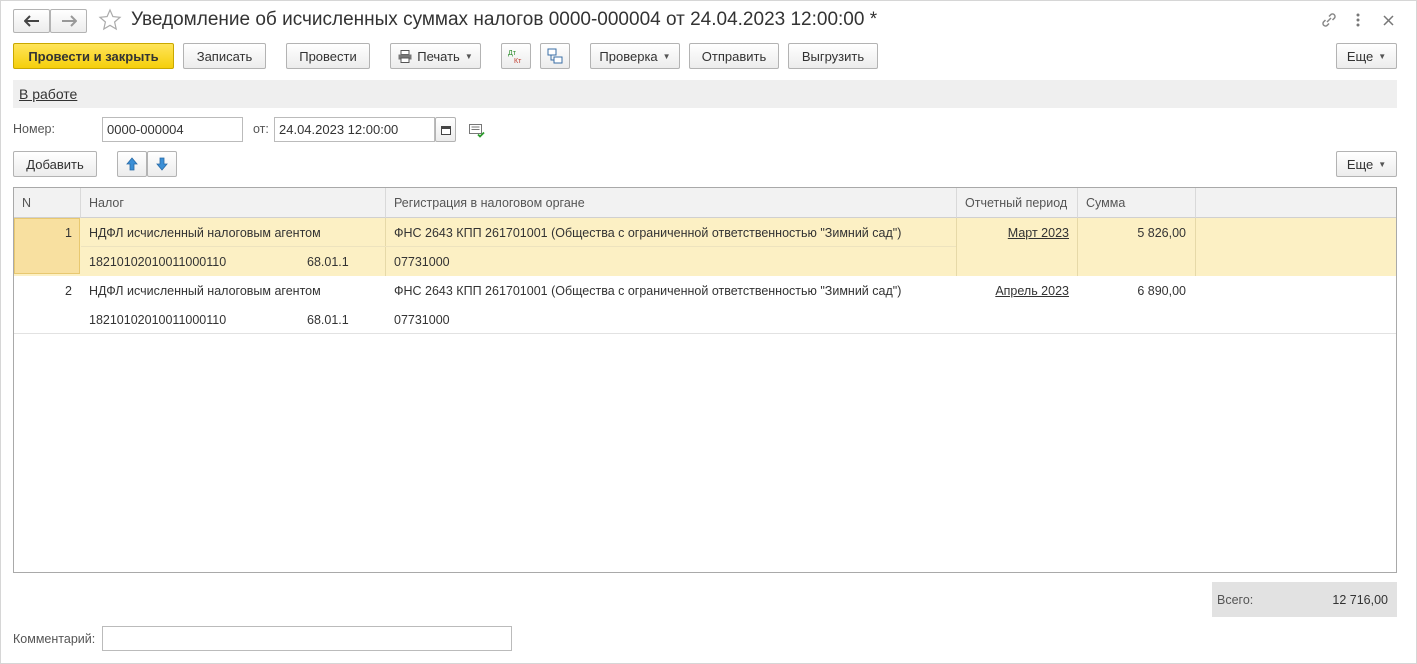 Image resolution: width=1417 pixels, height=664 pixels. What do you see at coordinates (54, 639) in the screenshot?
I see `comment-label: Комментарий:` at bounding box center [54, 639].